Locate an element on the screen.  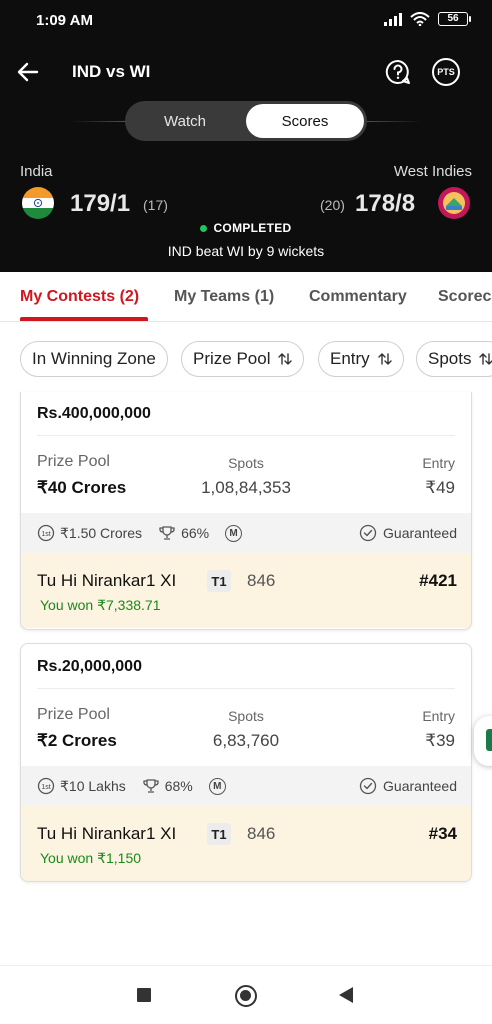
match-status-row: COMPLETED is located at coordinates (246, 228).